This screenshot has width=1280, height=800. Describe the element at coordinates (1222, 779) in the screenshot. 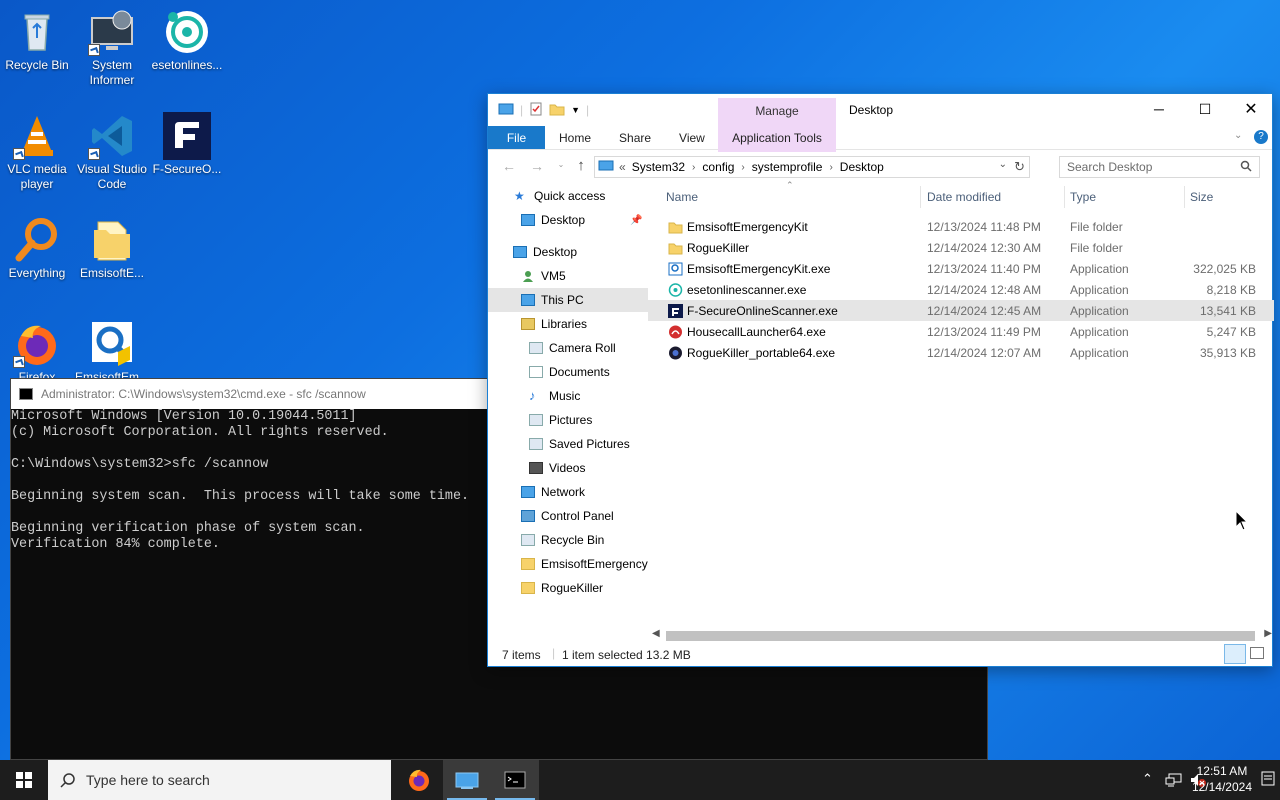

I see `system-clock: 12:51 AM 12/14/2024` at that location.